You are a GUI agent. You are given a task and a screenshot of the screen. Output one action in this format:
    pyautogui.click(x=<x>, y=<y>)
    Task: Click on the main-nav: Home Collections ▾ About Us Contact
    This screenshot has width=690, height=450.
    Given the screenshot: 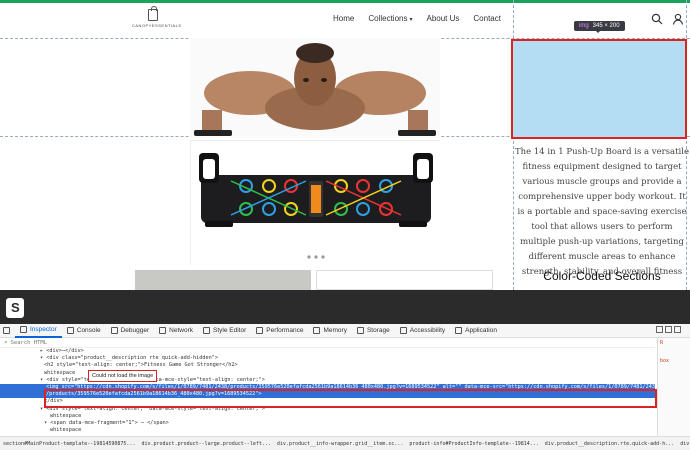 What is the action you would take?
    pyautogui.click(x=417, y=18)
    